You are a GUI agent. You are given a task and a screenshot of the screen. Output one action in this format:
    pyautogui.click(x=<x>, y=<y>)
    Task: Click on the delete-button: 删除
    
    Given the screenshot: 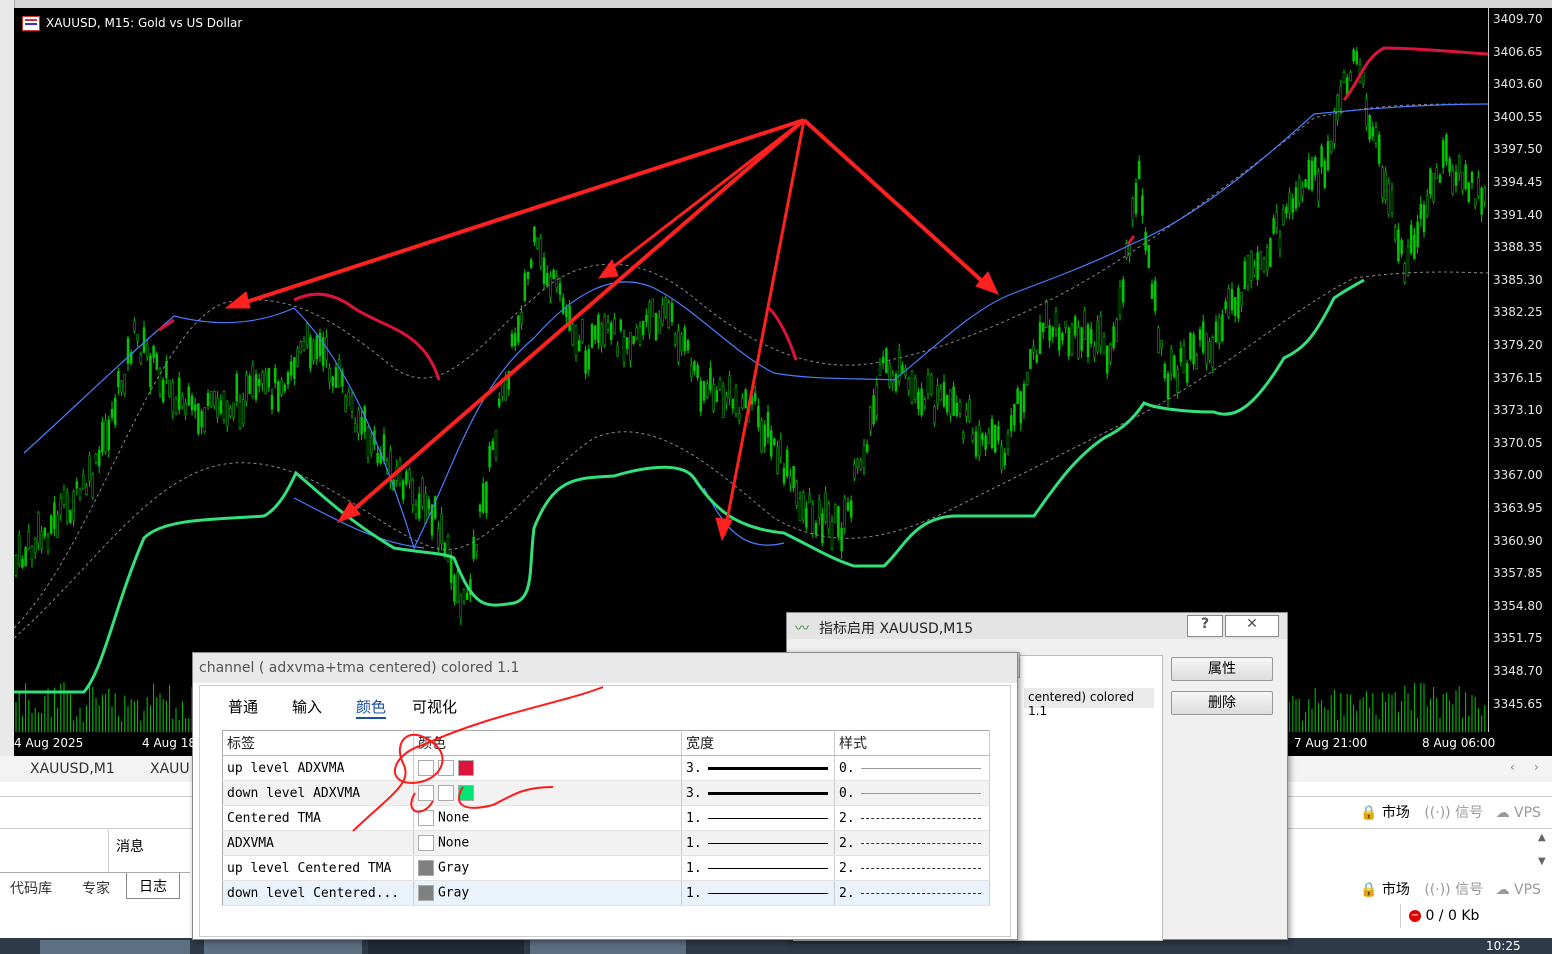 What is the action you would take?
    pyautogui.click(x=1222, y=703)
    